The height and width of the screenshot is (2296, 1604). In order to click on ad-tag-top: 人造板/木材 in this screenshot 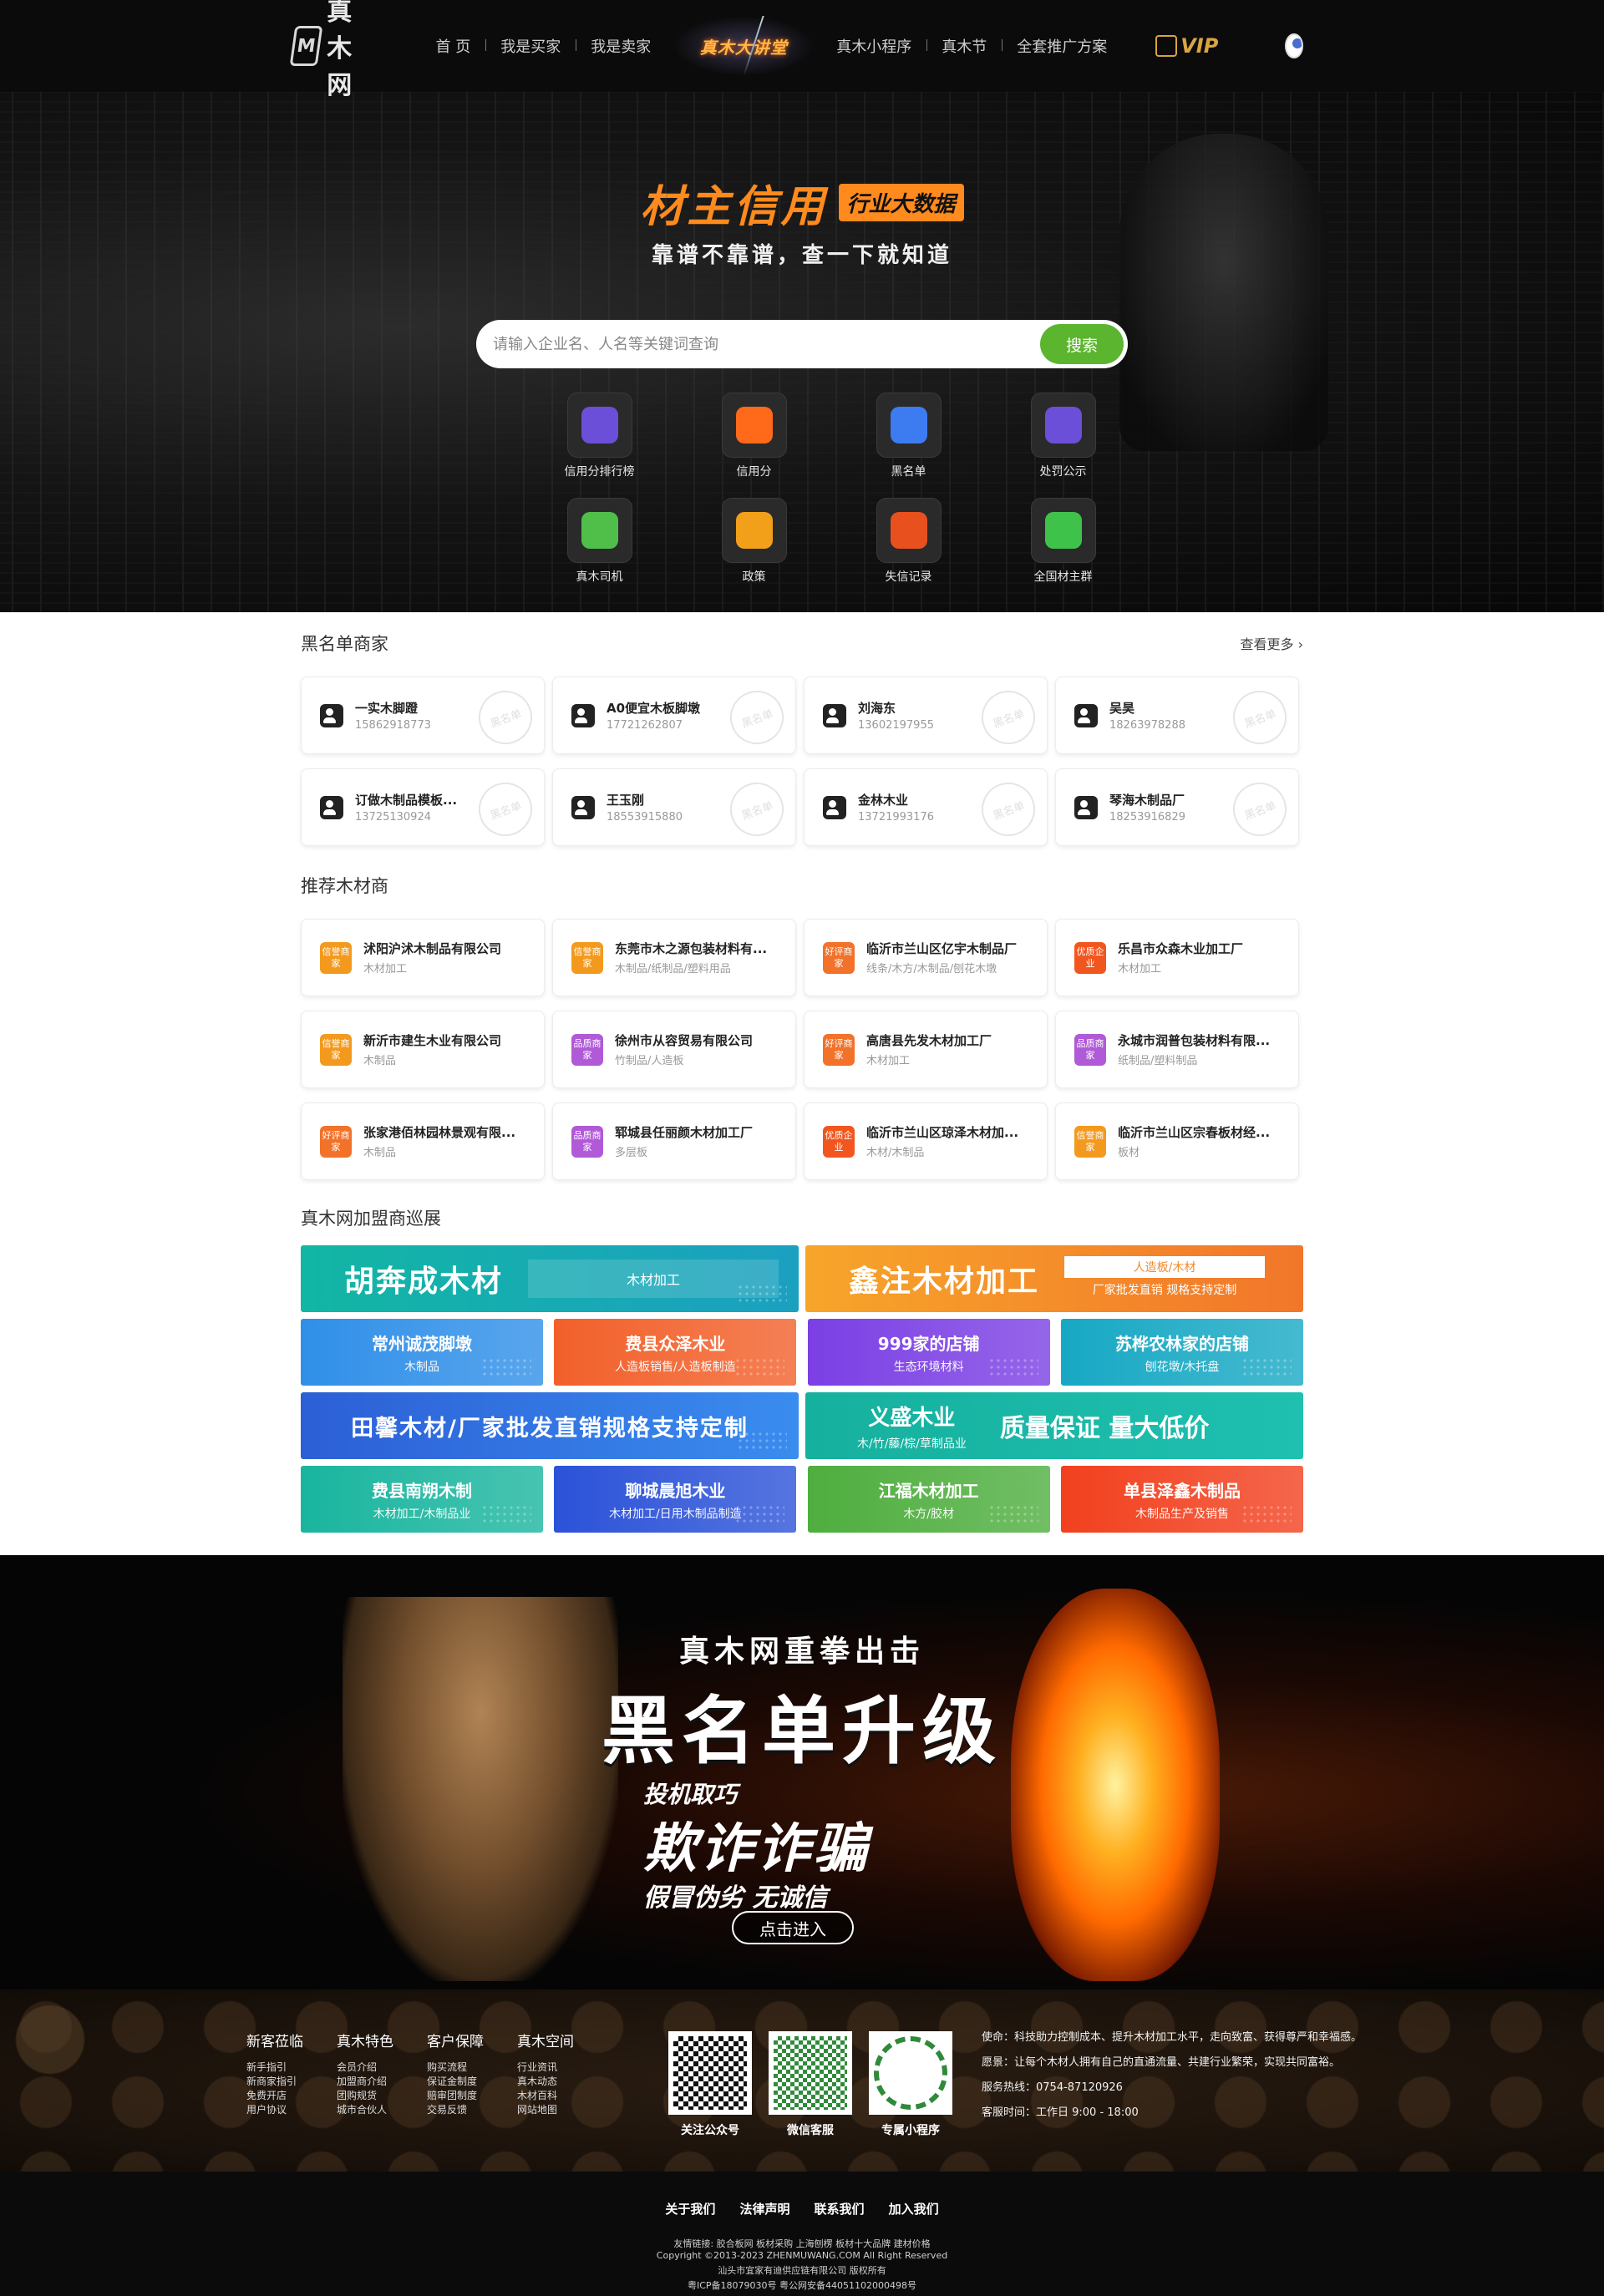, I will do `click(1165, 1267)`.